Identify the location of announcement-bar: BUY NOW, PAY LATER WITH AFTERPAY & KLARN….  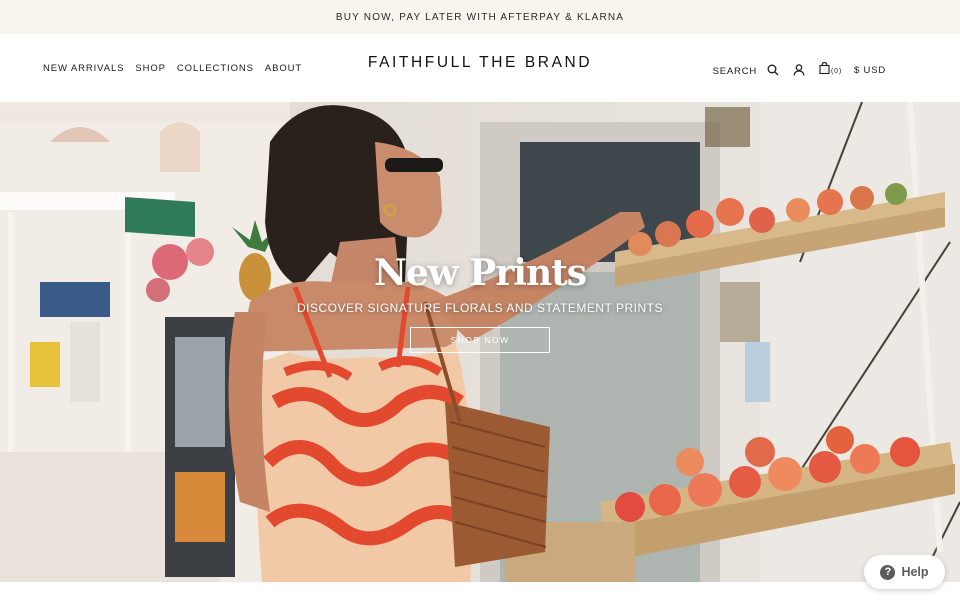
(480, 17).